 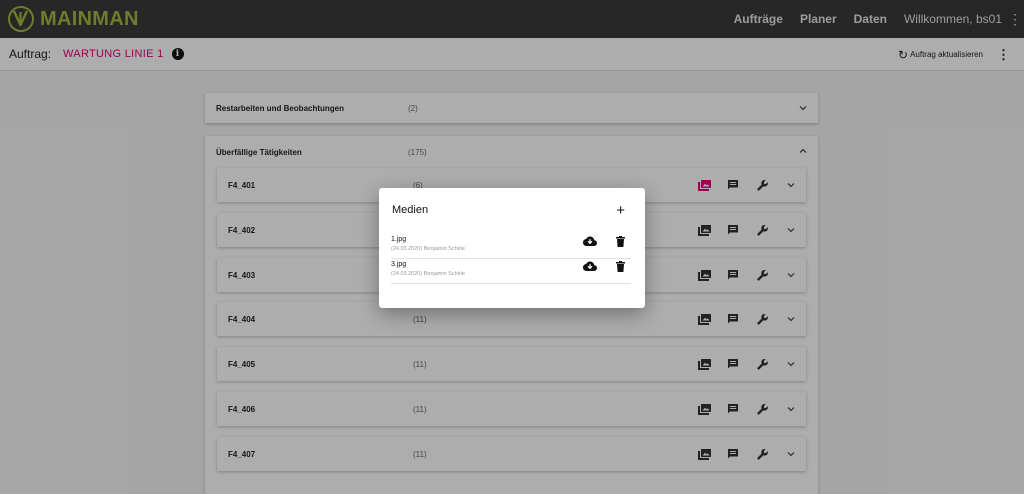 What do you see at coordinates (410, 210) in the screenshot?
I see `dialog-title: Medien` at bounding box center [410, 210].